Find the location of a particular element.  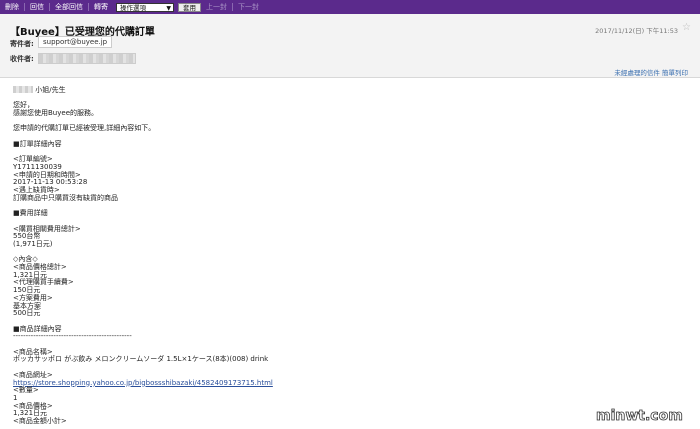

body-line: 感謝您使用Buyee的服務。 is located at coordinates (55, 113).